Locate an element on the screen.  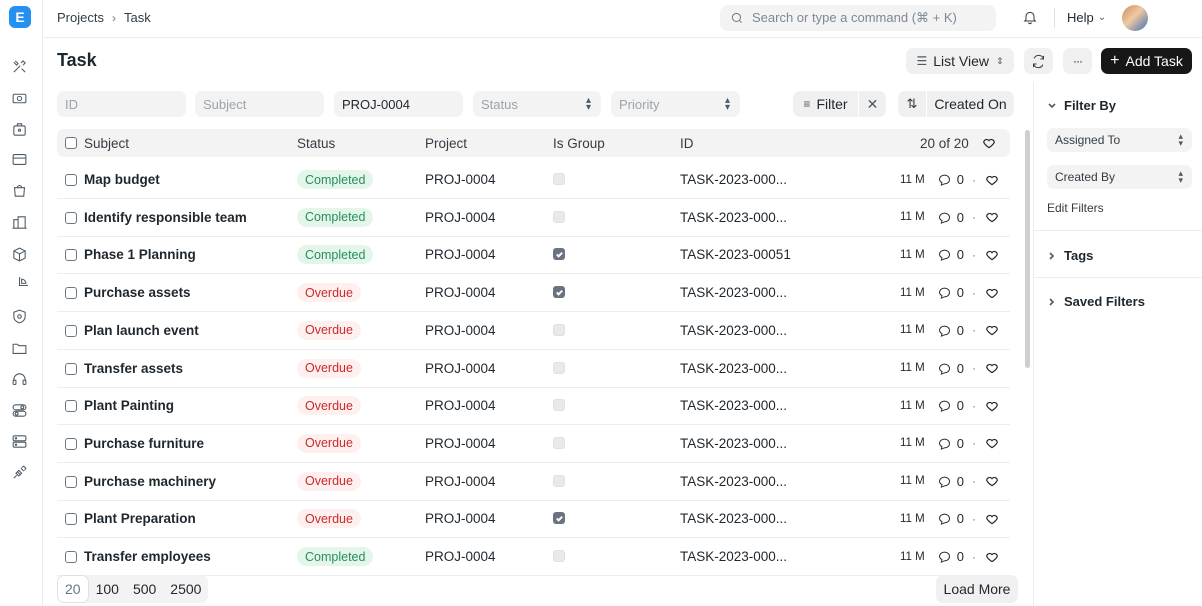
briefcase-icon is located at coordinates (19, 129).